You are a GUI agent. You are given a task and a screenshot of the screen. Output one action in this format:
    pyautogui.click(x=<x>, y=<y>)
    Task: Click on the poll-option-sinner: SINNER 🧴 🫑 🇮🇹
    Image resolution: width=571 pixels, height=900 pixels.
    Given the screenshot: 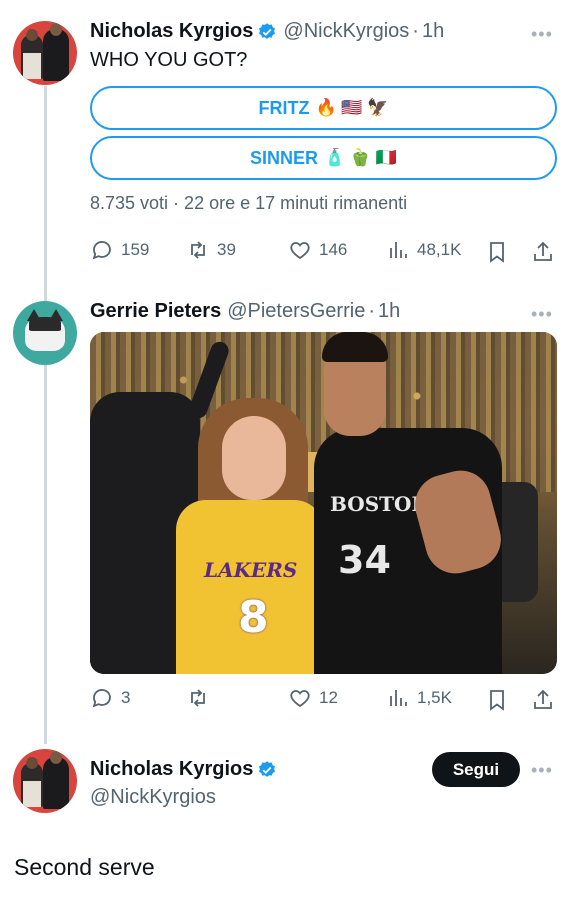 What is the action you would take?
    pyautogui.click(x=323, y=158)
    